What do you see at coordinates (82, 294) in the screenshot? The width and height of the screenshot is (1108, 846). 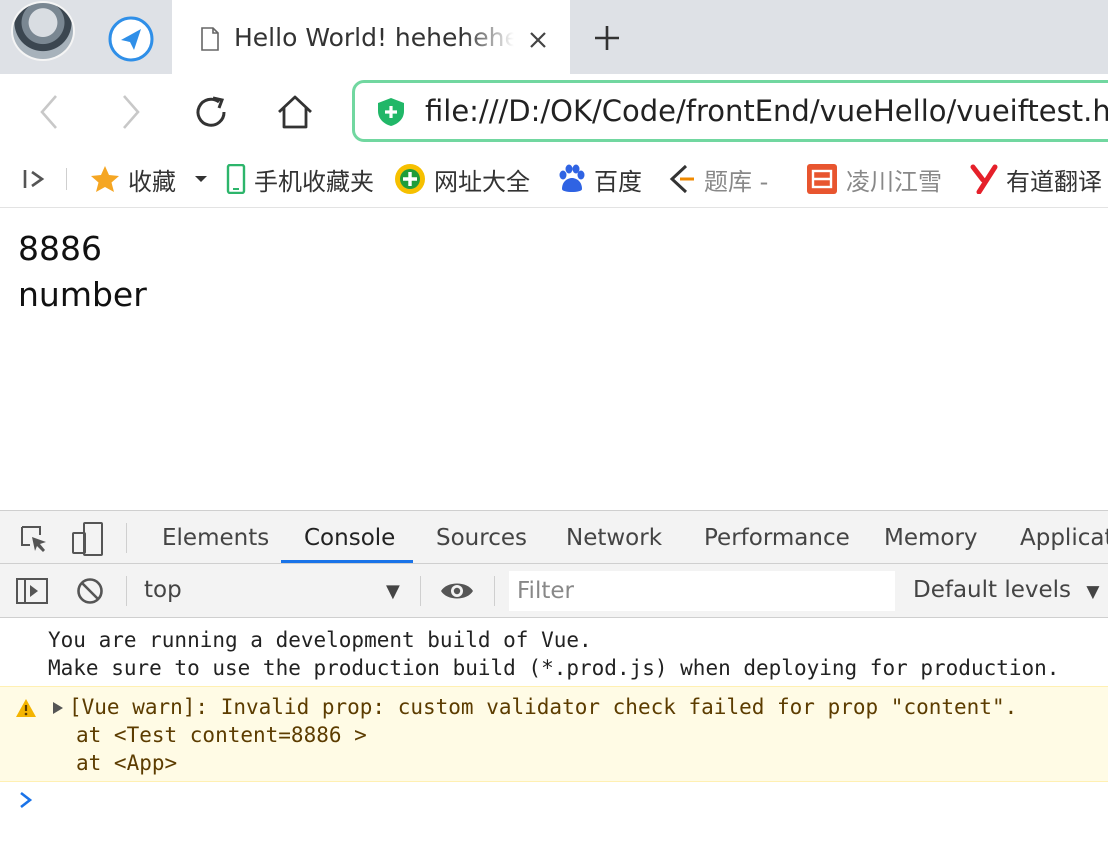 I see `rendered-type: number` at bounding box center [82, 294].